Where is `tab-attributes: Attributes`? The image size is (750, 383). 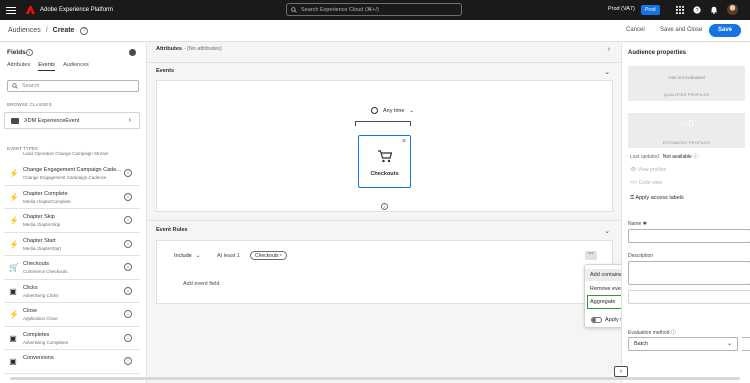 tab-attributes: Attributes is located at coordinates (18, 66).